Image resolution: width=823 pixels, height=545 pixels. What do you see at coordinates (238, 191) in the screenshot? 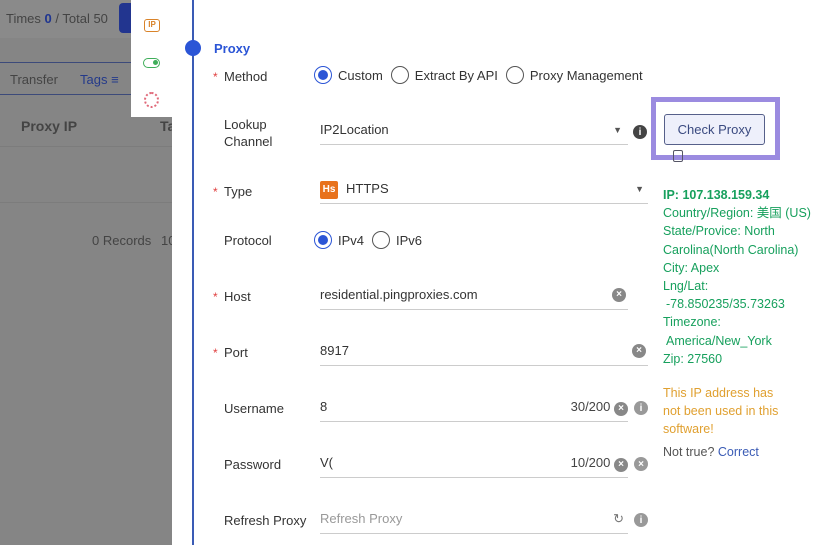
I see `type-label: Type` at bounding box center [238, 191].